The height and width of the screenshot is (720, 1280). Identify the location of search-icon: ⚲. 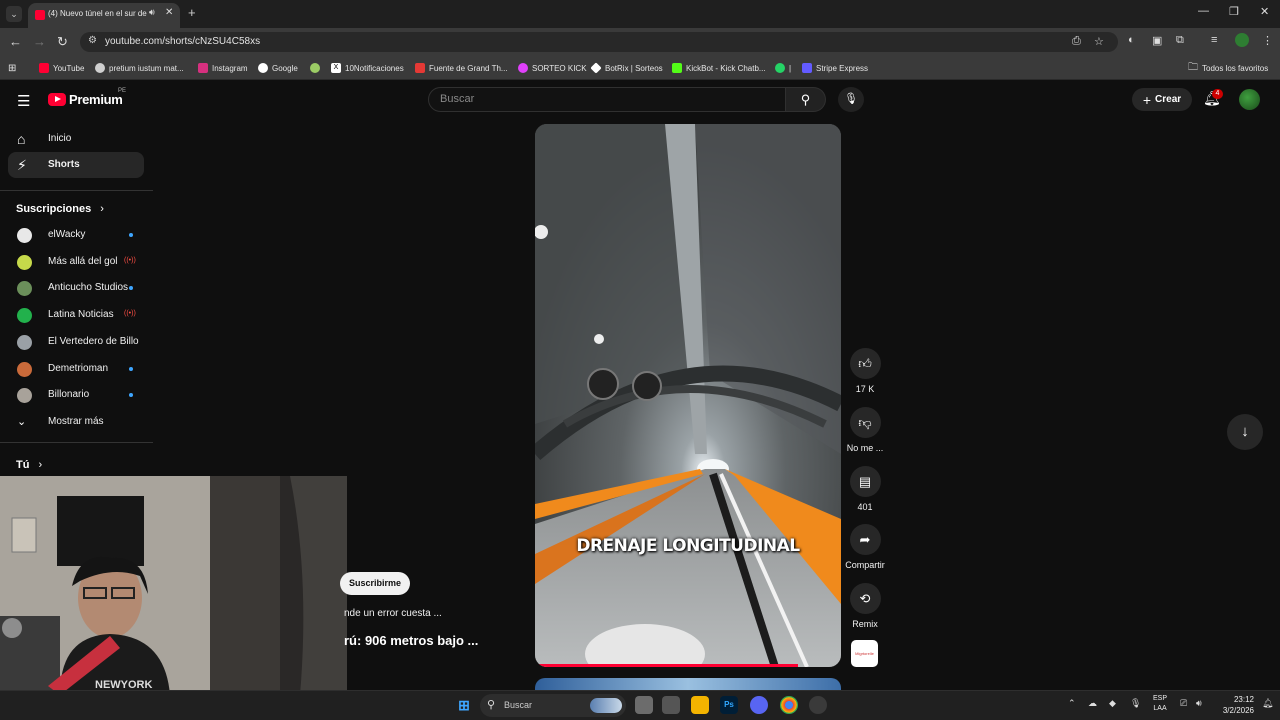
(805, 99).